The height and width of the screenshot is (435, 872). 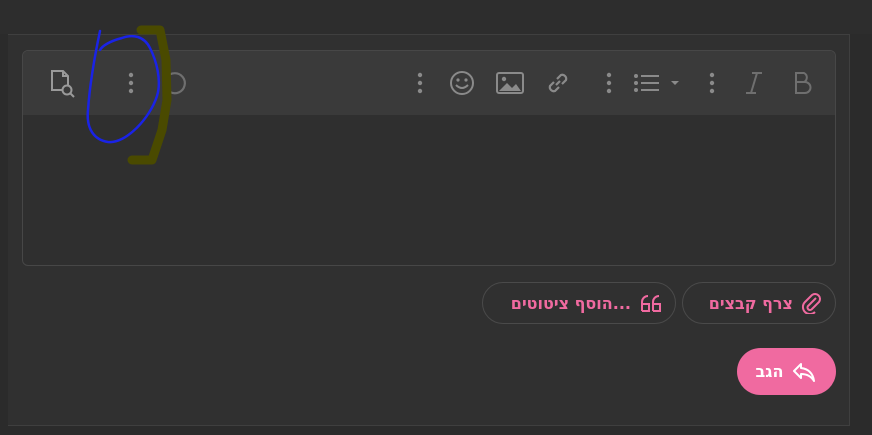 What do you see at coordinates (750, 303) in the screenshot?
I see `attach-files-label: צרף קבצים` at bounding box center [750, 303].